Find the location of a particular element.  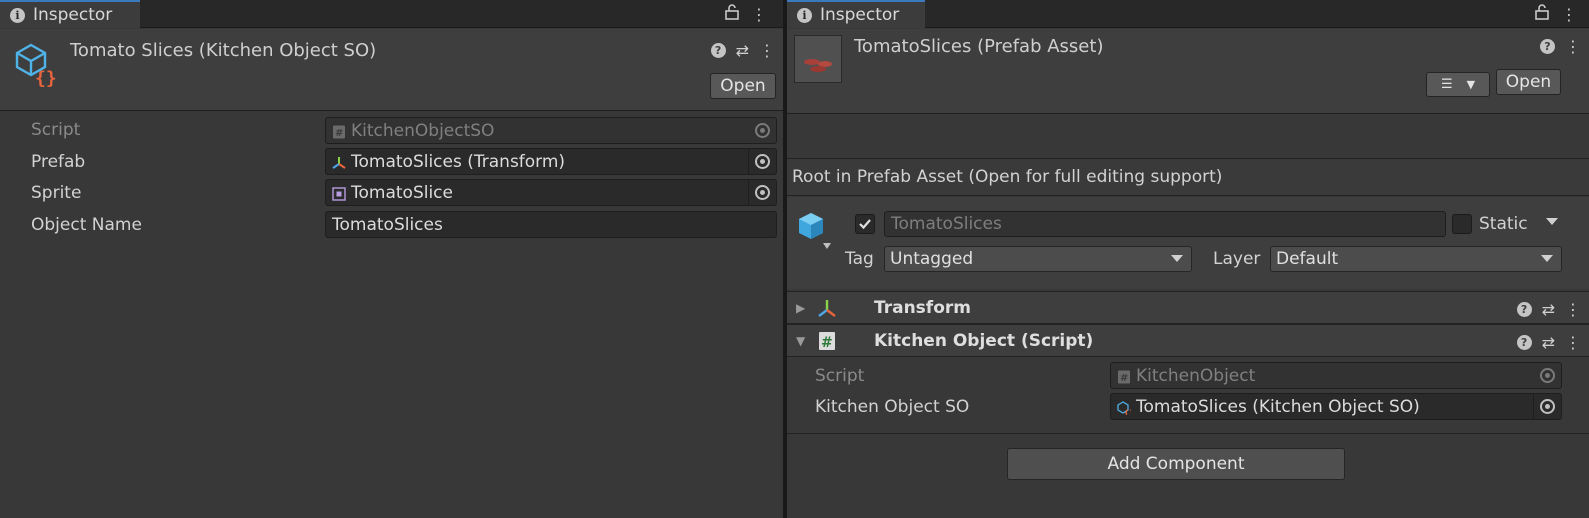

left-tab-tools: ⋮ is located at coordinates (746, 14).